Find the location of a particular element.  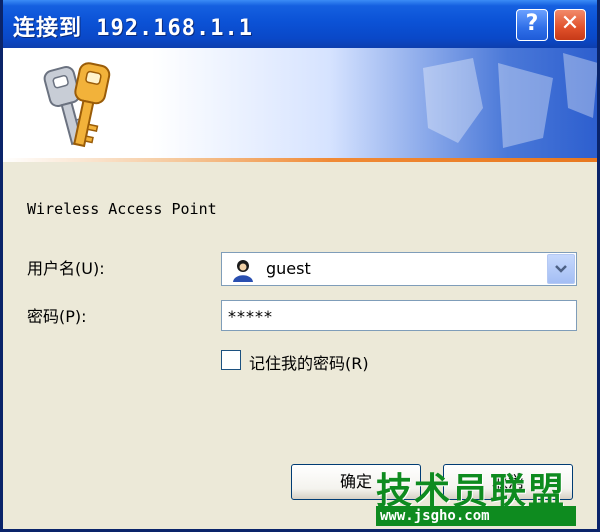

dropdown-arrow-icon is located at coordinates (561, 269).